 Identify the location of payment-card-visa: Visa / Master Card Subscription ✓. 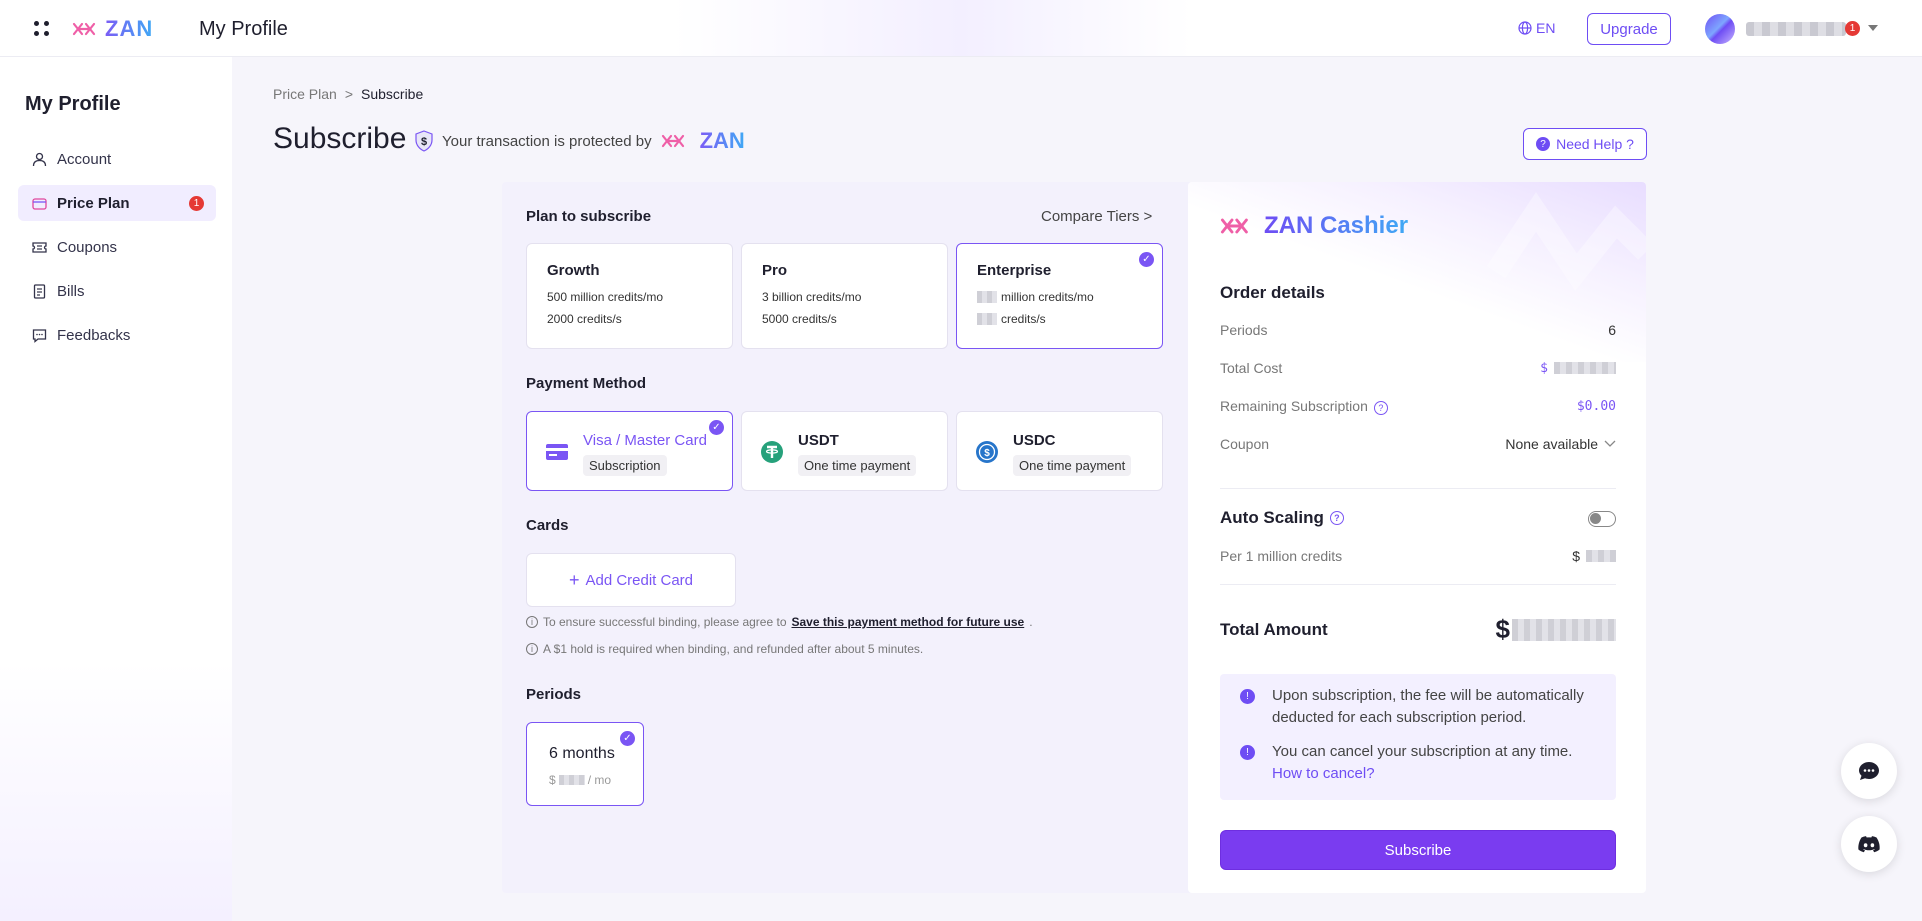
(629, 451).